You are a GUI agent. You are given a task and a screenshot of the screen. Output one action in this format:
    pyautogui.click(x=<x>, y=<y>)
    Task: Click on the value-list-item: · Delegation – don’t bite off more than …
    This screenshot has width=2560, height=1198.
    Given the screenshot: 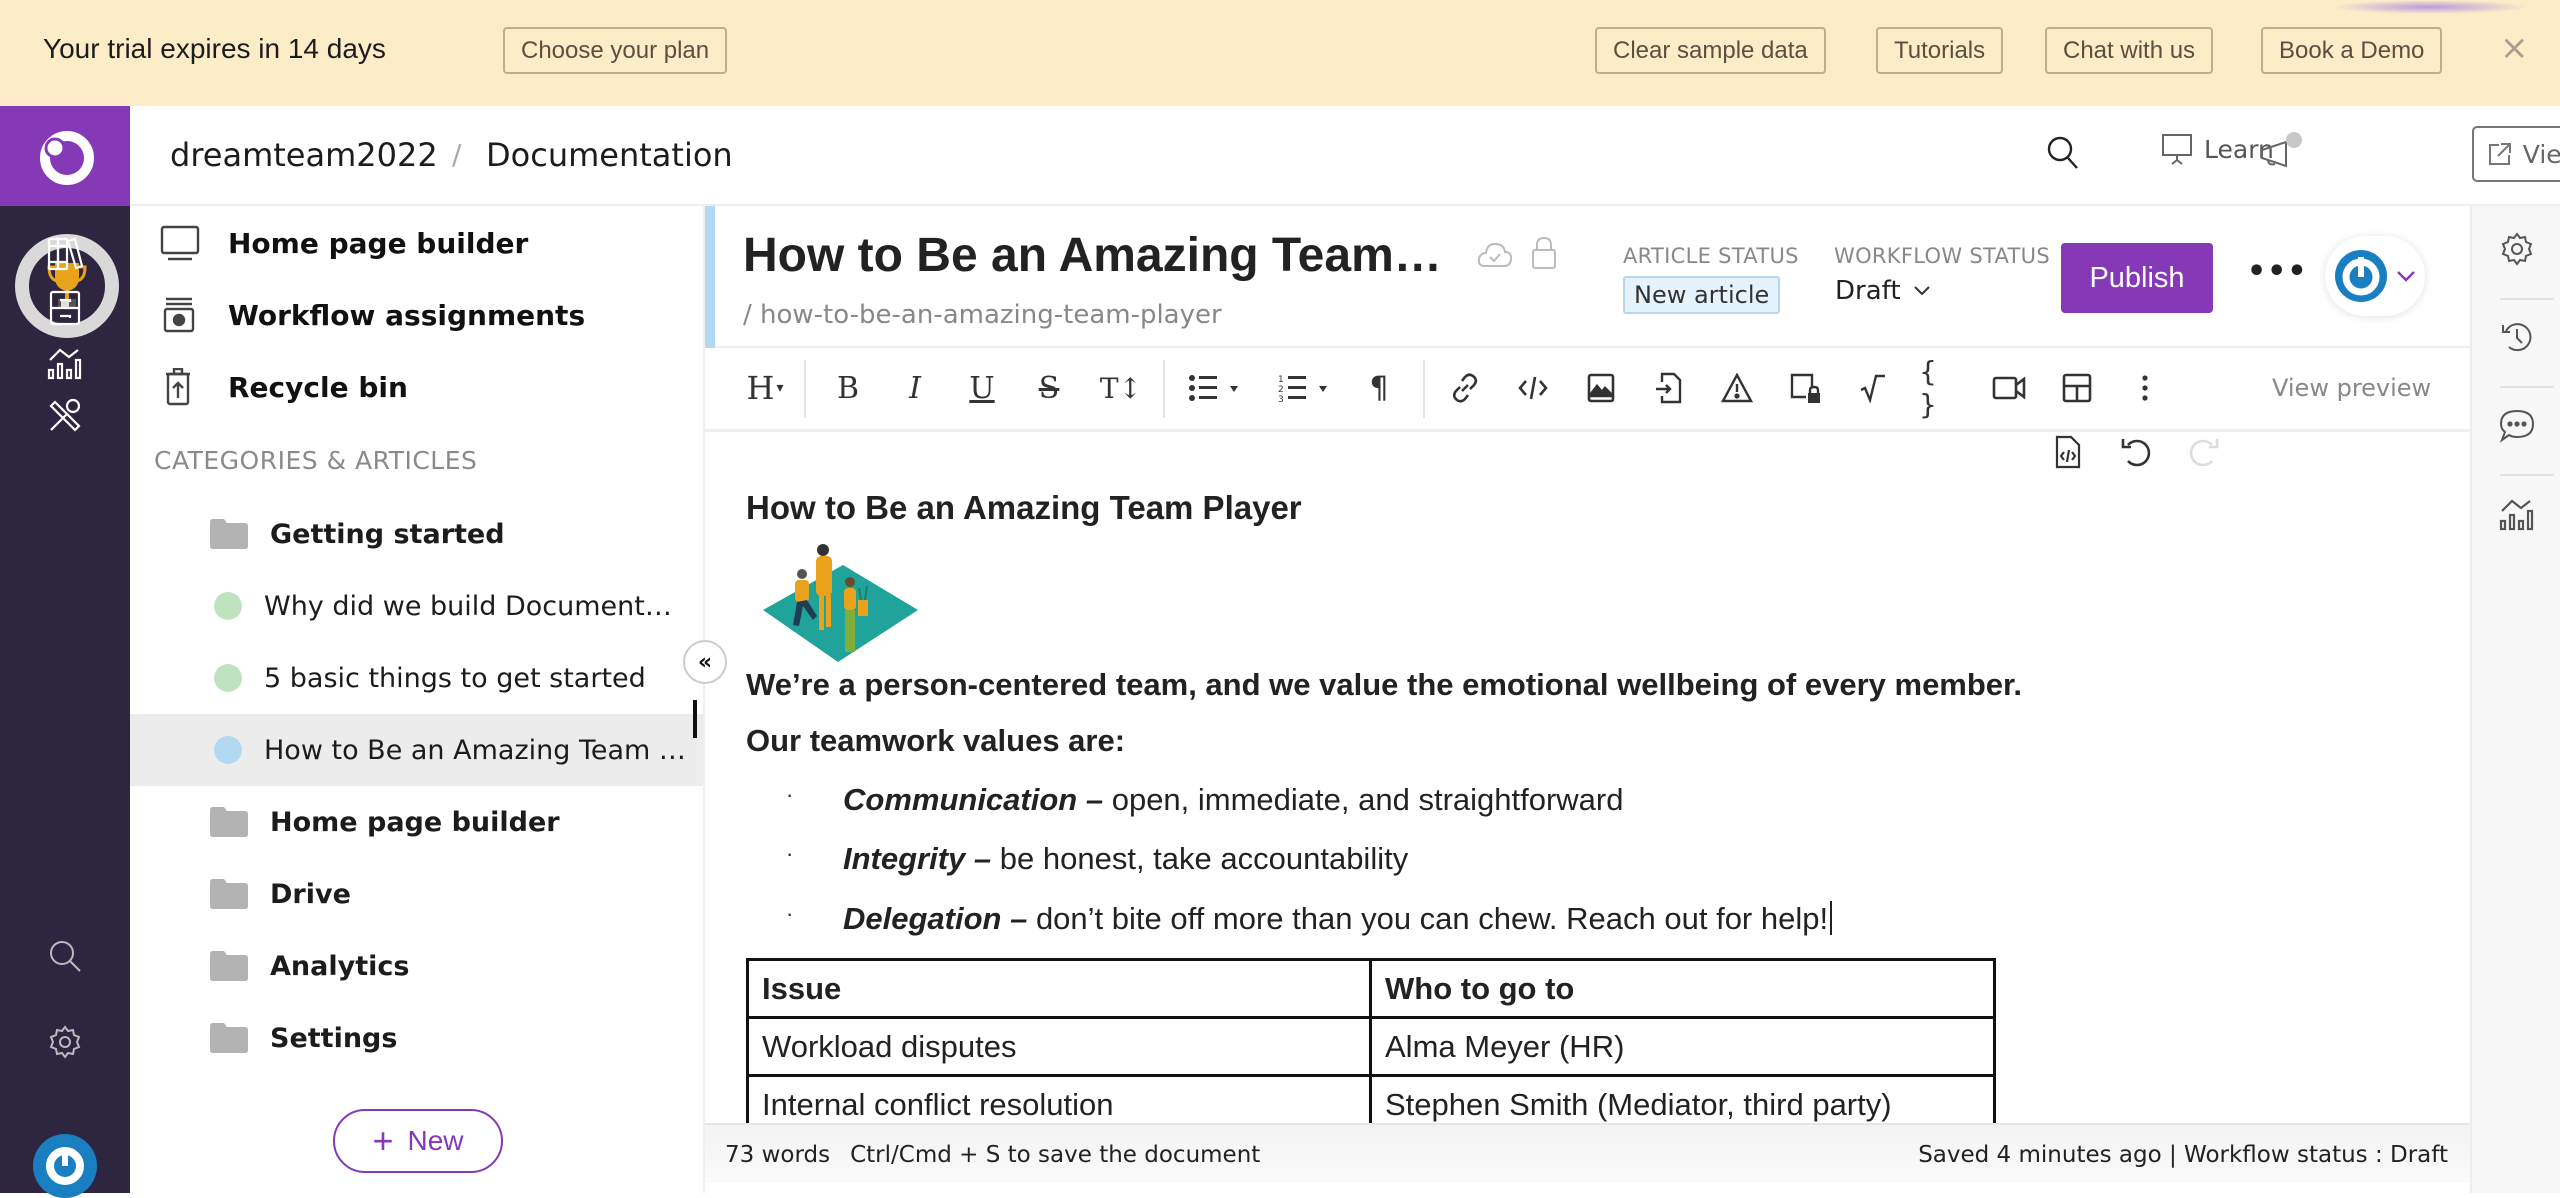 What is the action you would take?
    pyautogui.click(x=1309, y=919)
    